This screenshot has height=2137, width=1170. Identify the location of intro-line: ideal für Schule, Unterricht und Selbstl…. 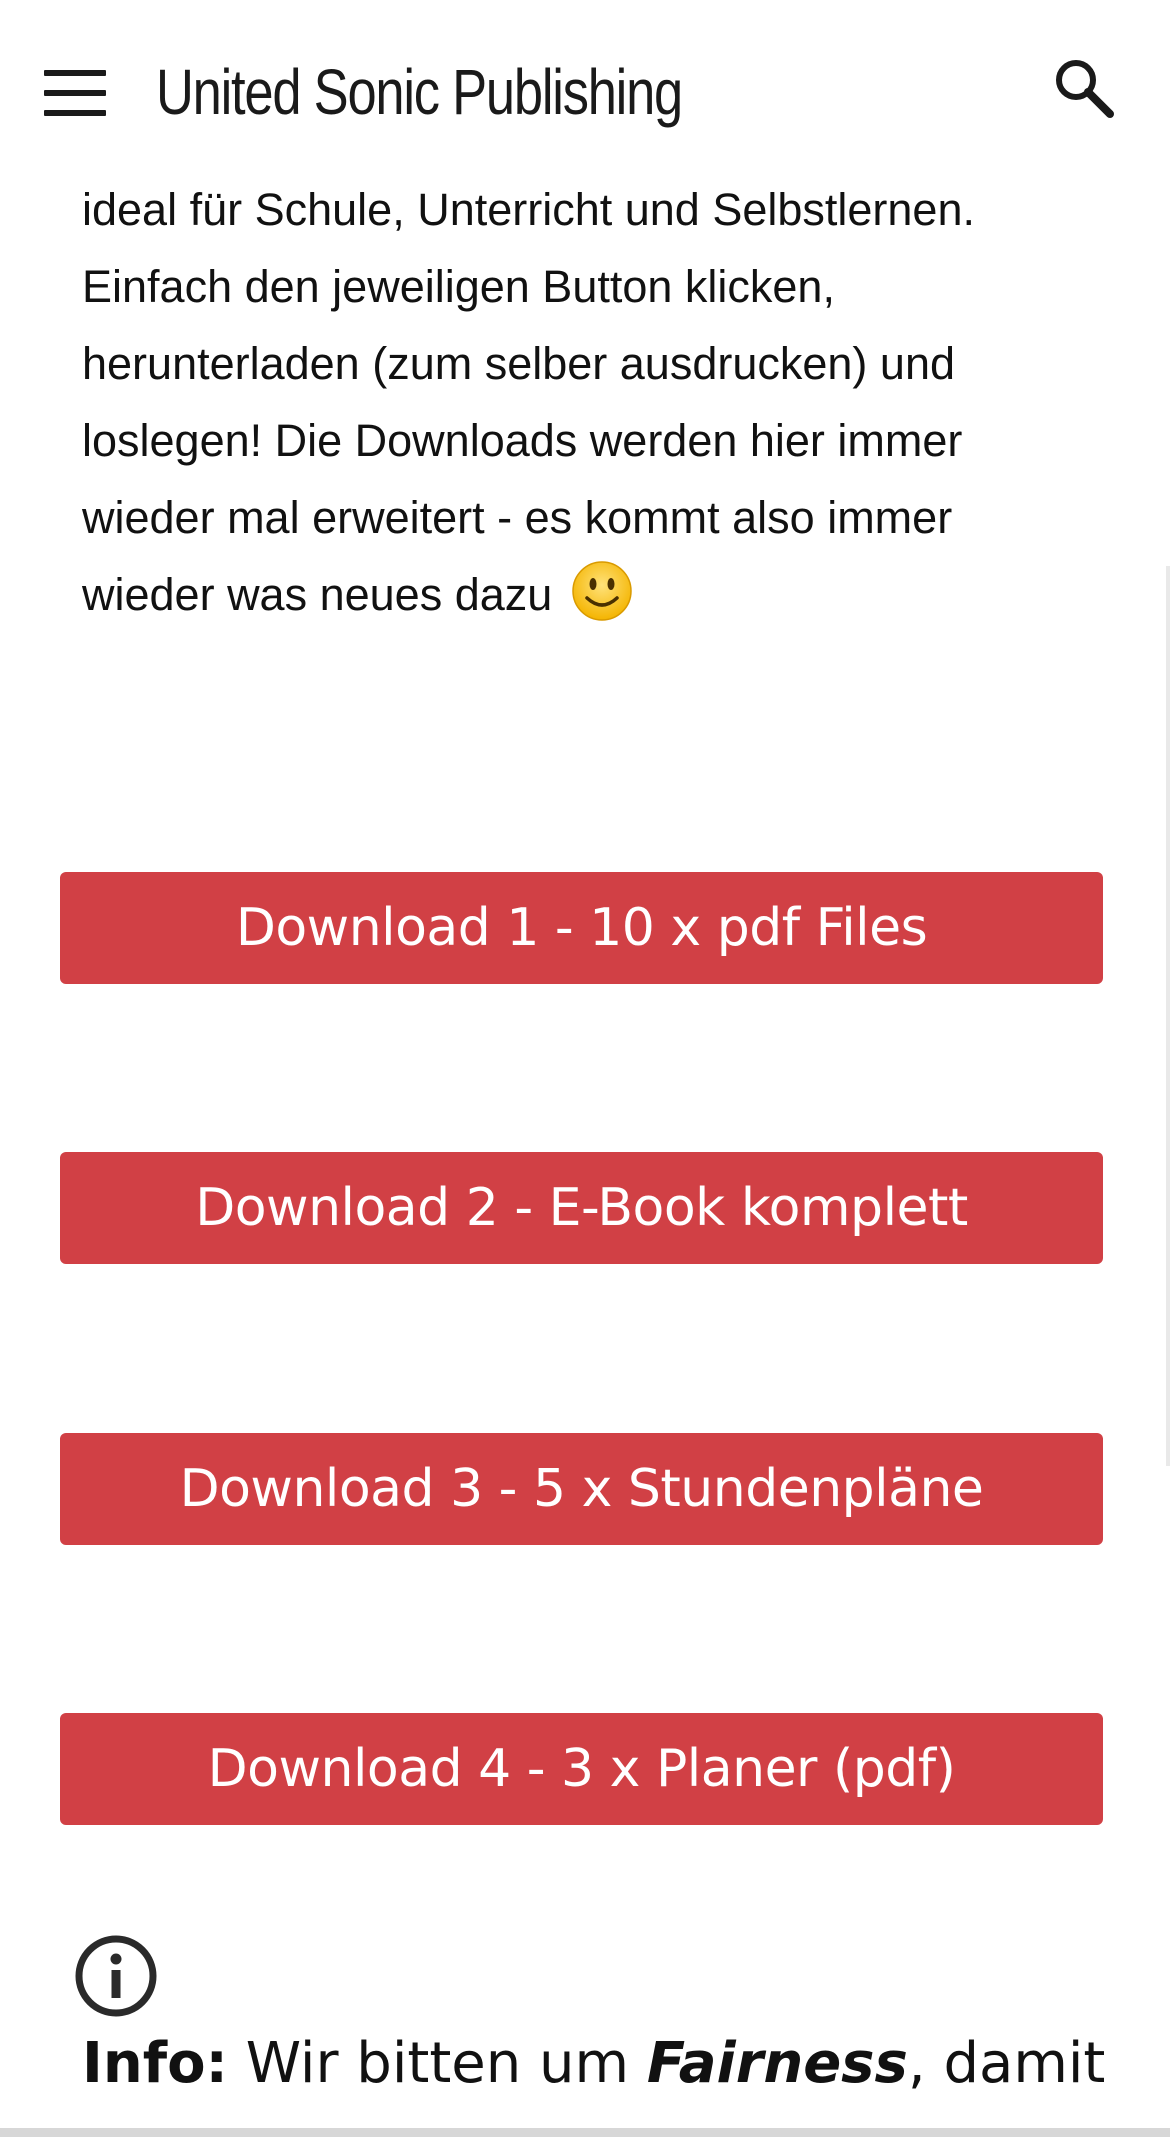
(528, 209).